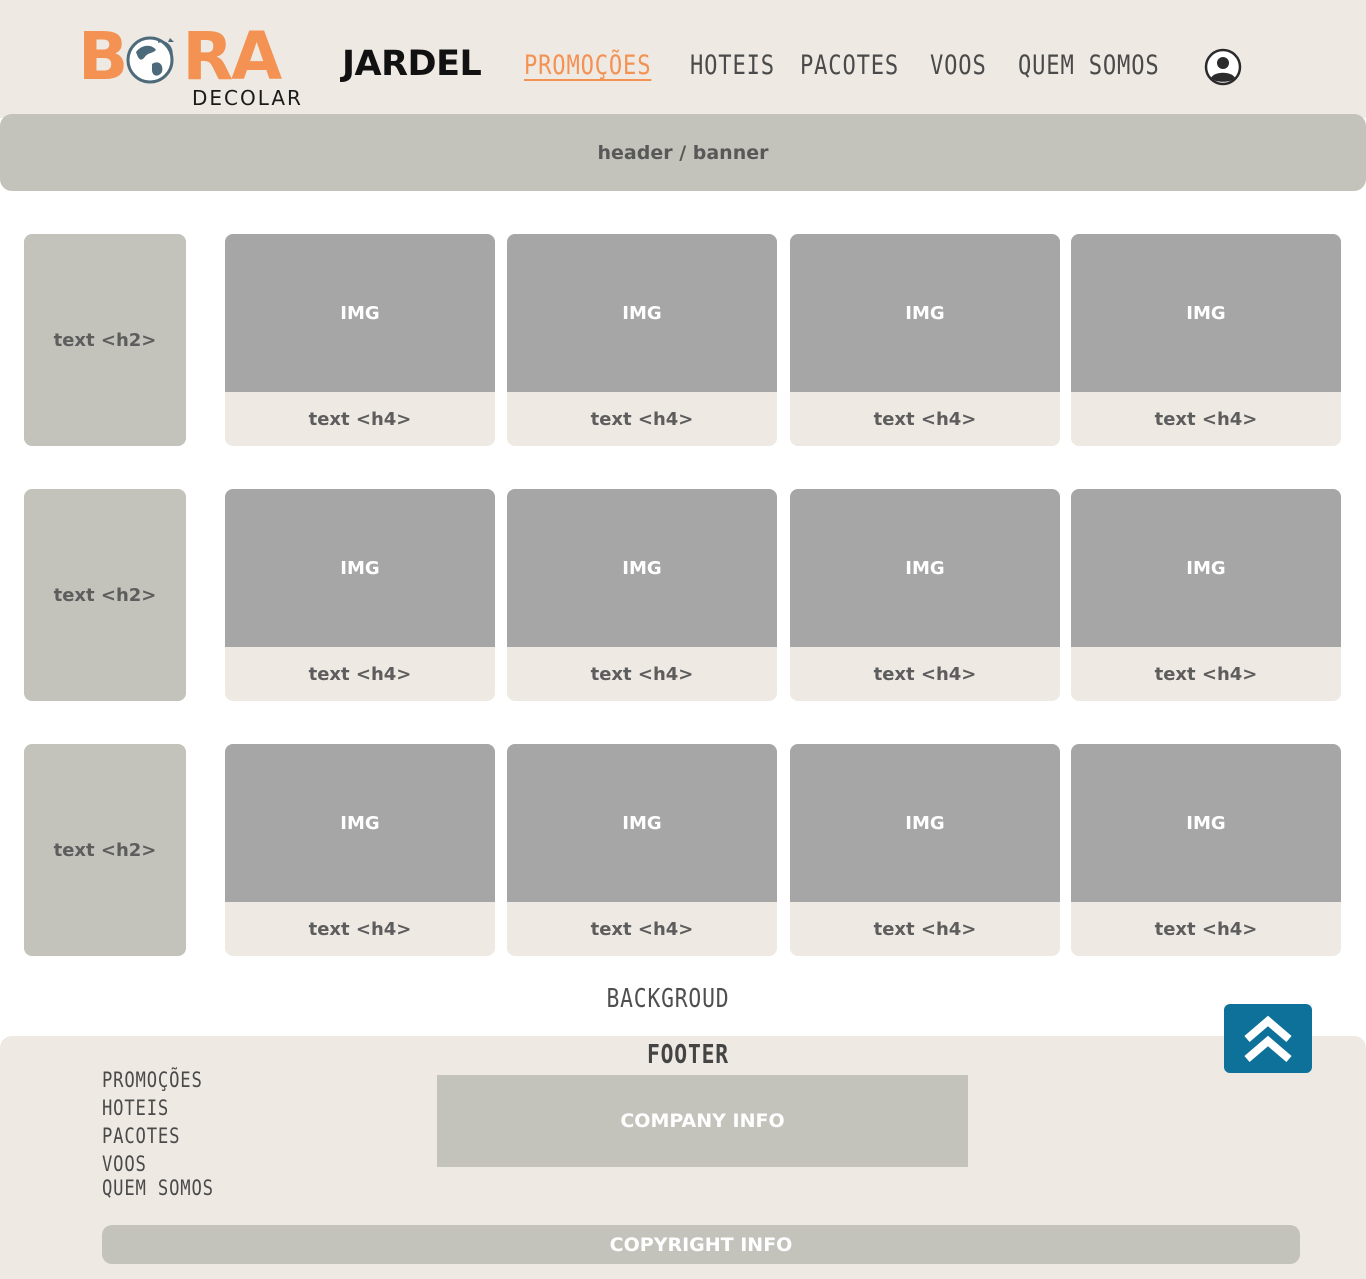  What do you see at coordinates (141, 1136) in the screenshot?
I see `footer-link-pacotes: PACOTES` at bounding box center [141, 1136].